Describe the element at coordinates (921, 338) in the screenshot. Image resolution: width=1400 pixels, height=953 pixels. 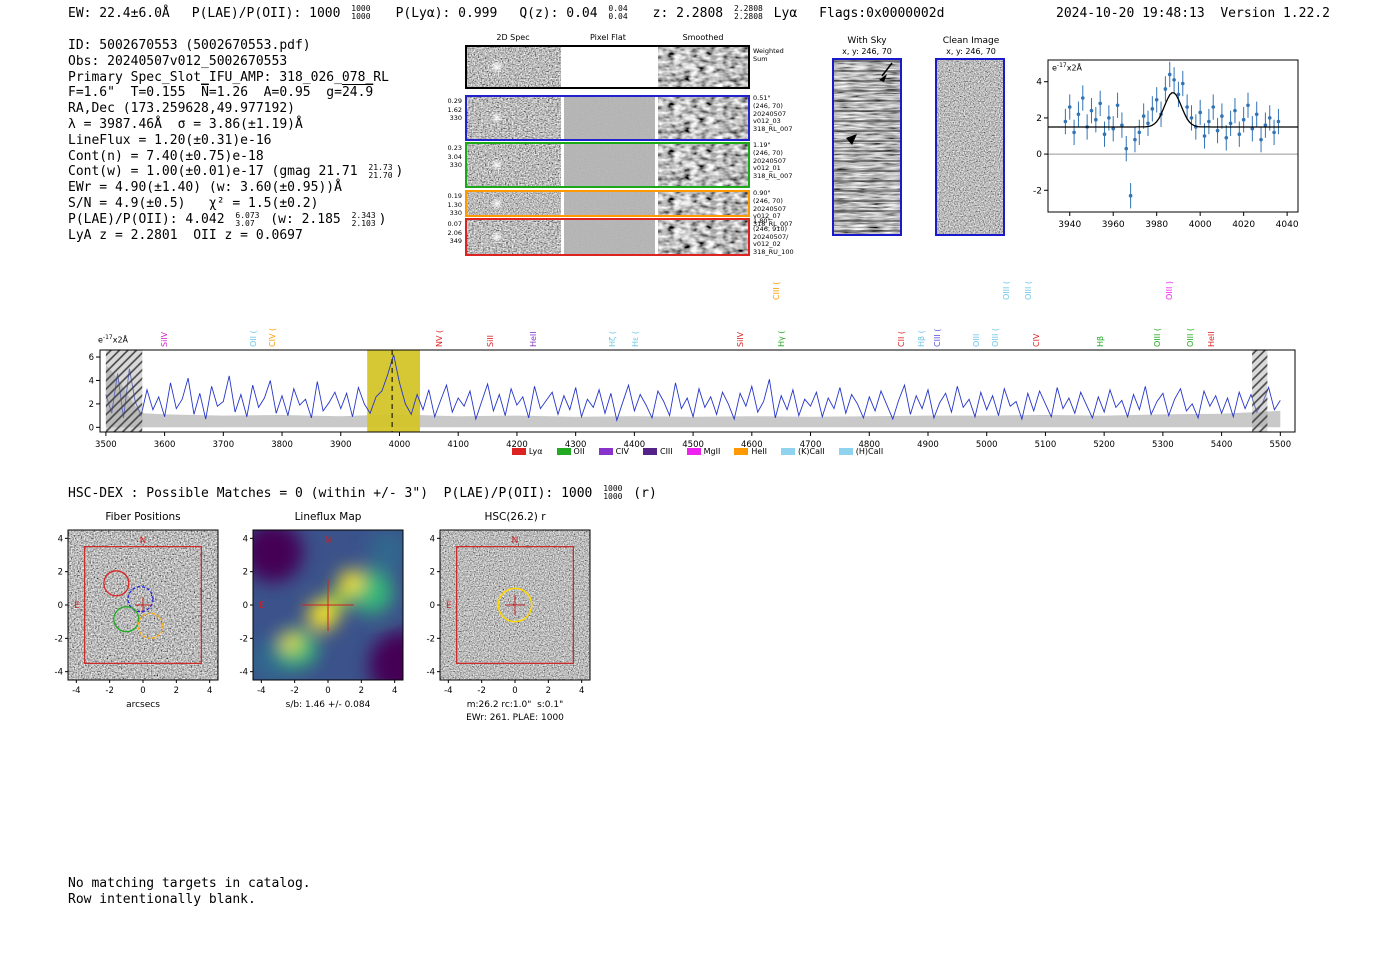
I see `emission-line-label: Hβ (` at that location.